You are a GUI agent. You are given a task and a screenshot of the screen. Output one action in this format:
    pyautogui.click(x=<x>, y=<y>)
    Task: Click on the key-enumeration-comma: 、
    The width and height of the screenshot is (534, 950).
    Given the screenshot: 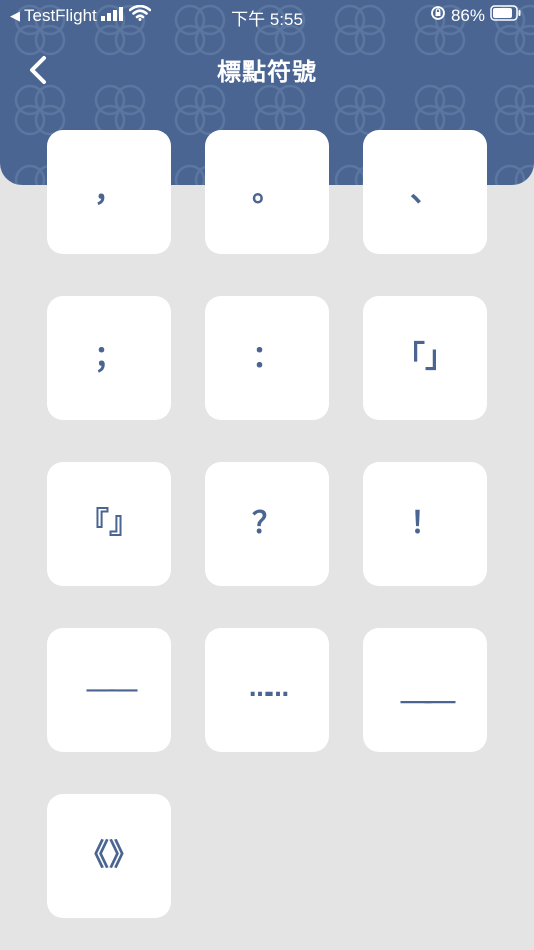 What is the action you would take?
    pyautogui.click(x=425, y=192)
    